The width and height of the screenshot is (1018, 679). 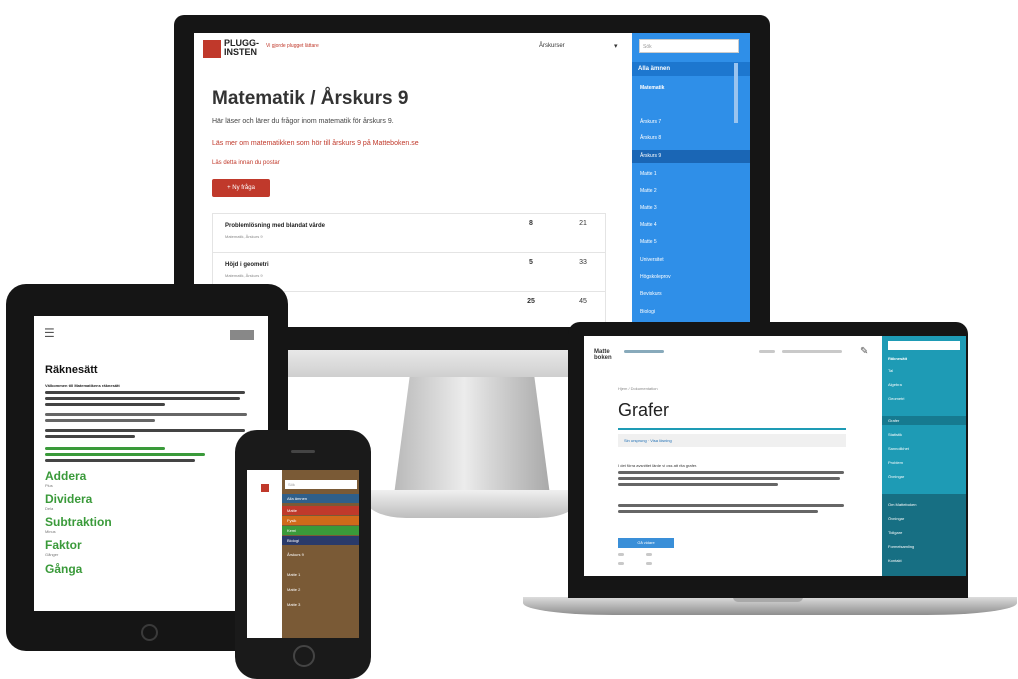 I want to click on sidebar-item: Högskoleprov, so click(x=655, y=277).